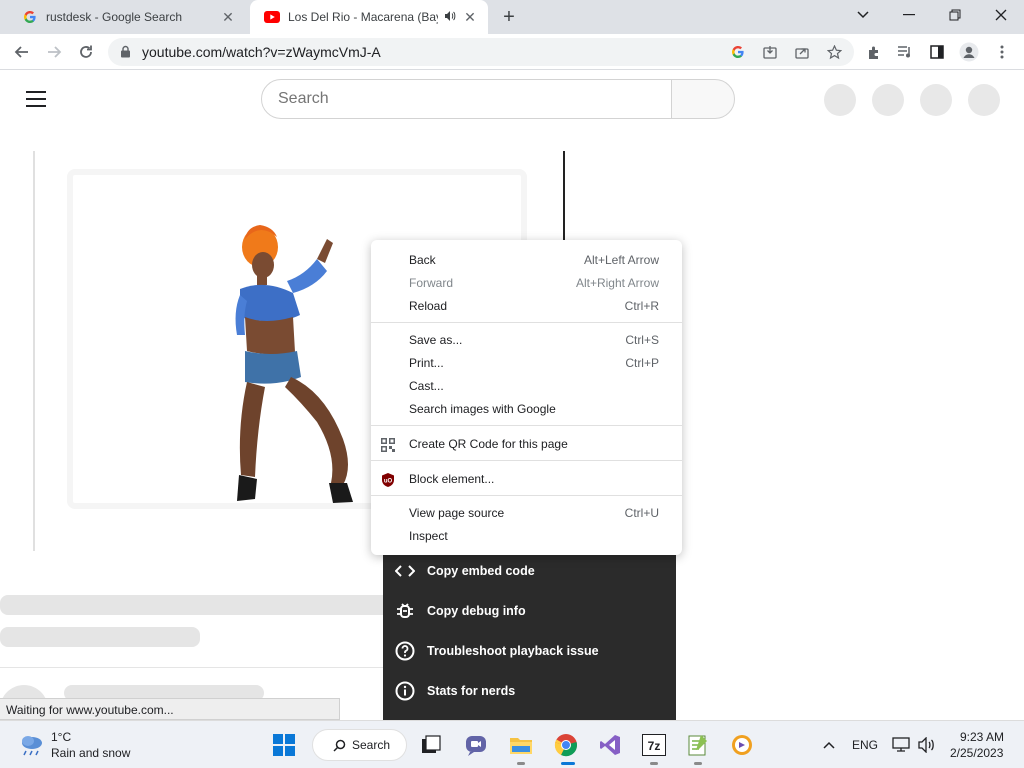  What do you see at coordinates (526, 513) in the screenshot?
I see `context-item-view-source: View page source Ctrl+U` at bounding box center [526, 513].